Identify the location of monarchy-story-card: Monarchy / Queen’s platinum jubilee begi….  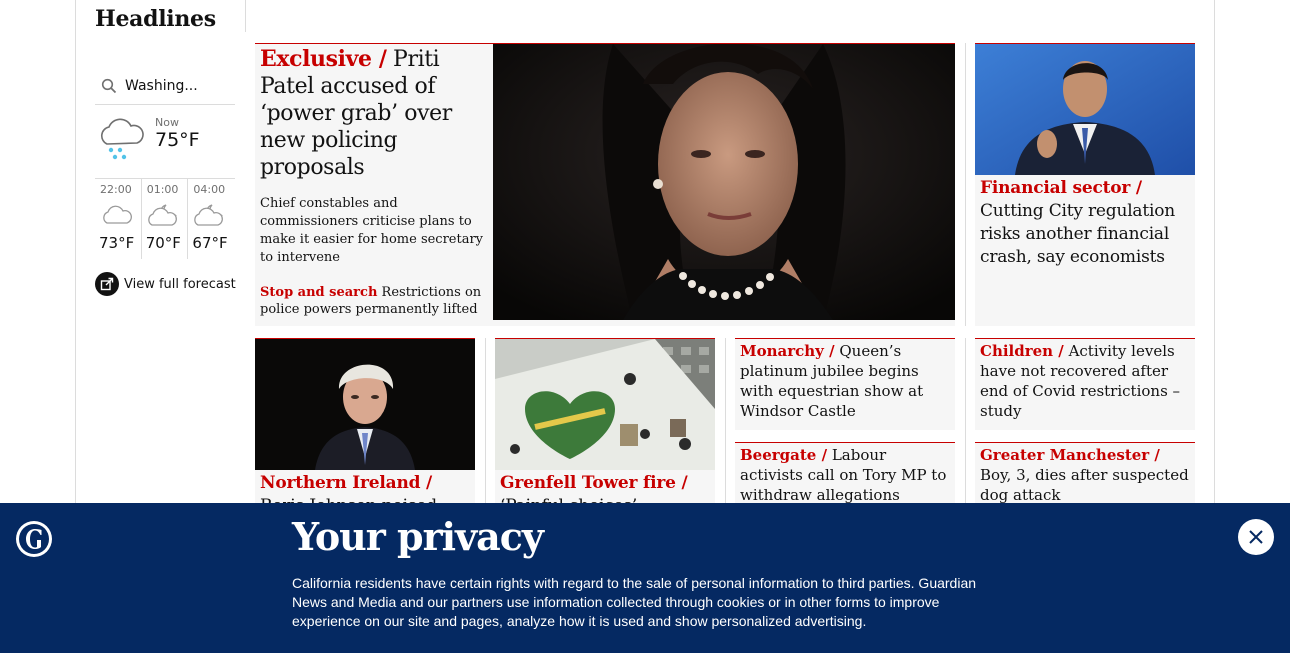
(845, 384).